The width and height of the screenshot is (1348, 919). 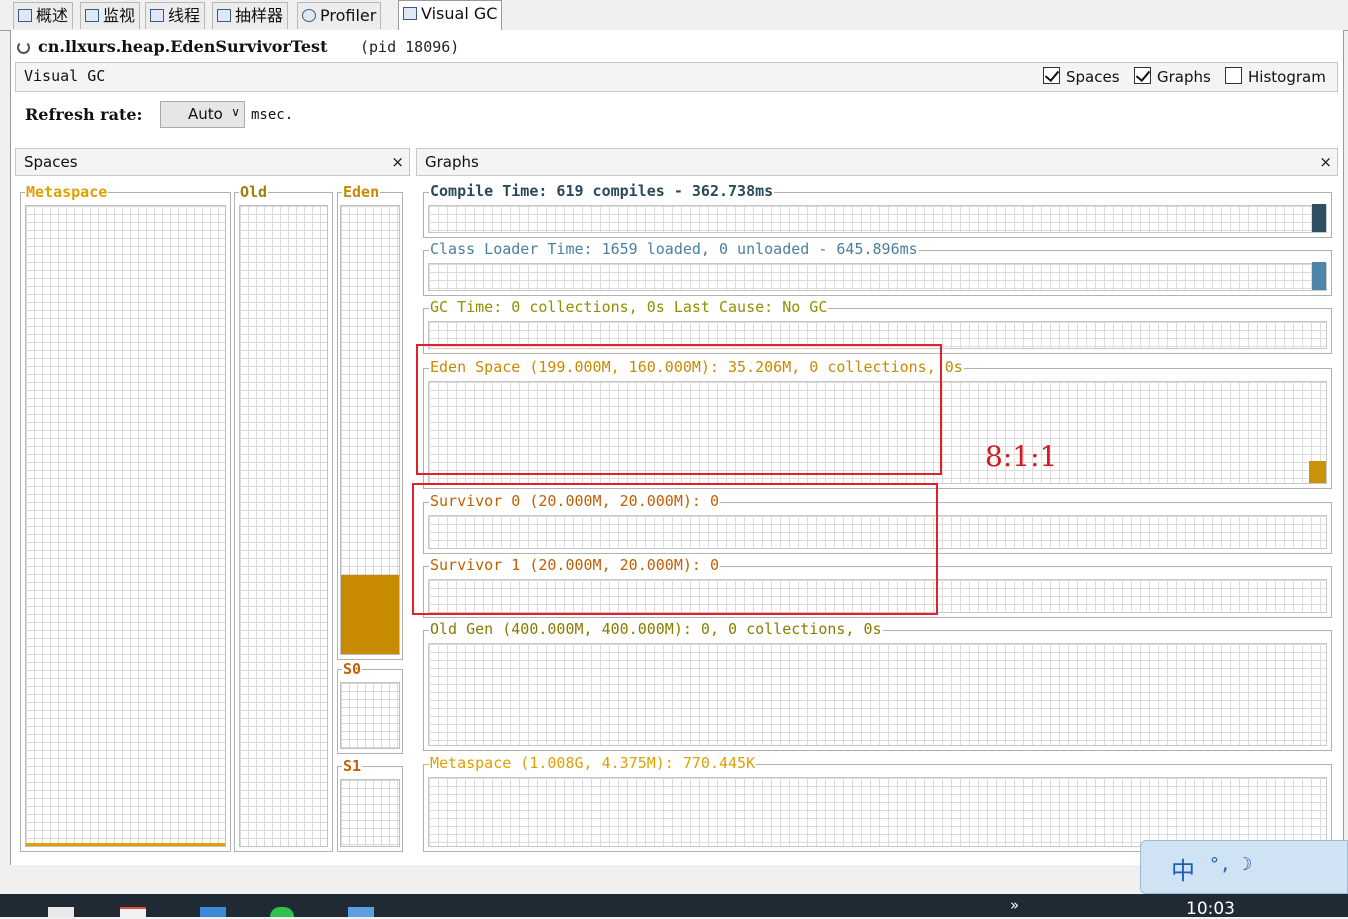 What do you see at coordinates (877, 162) in the screenshot?
I see `graphs-panel-header: Graphs ×` at bounding box center [877, 162].